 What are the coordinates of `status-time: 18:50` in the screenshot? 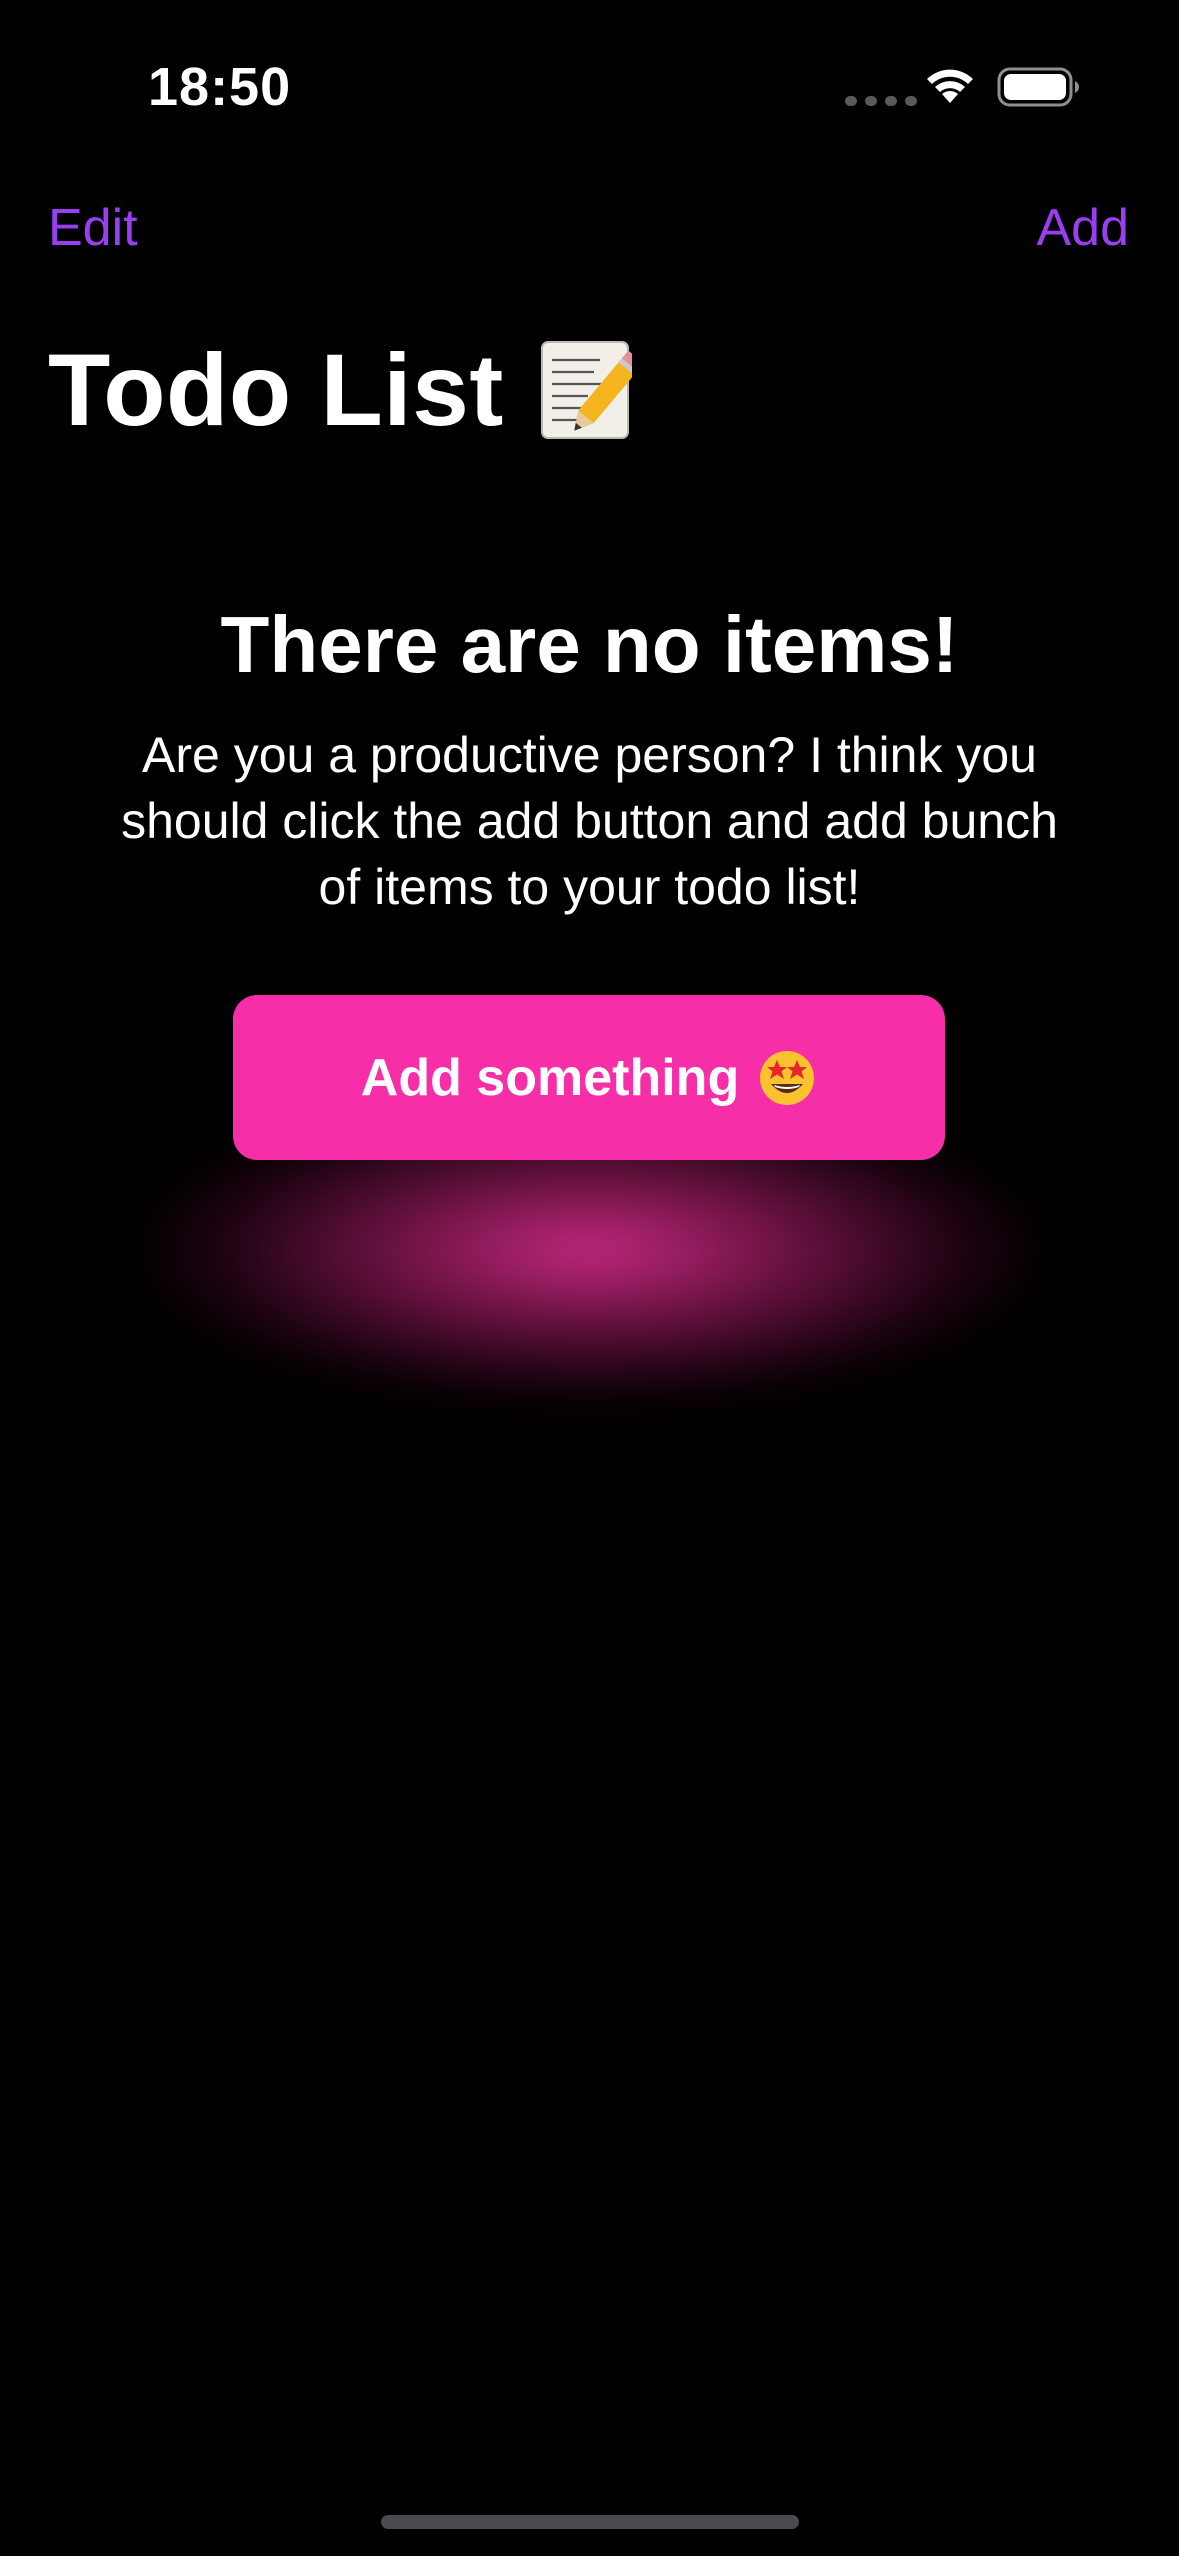 It's located at (220, 87).